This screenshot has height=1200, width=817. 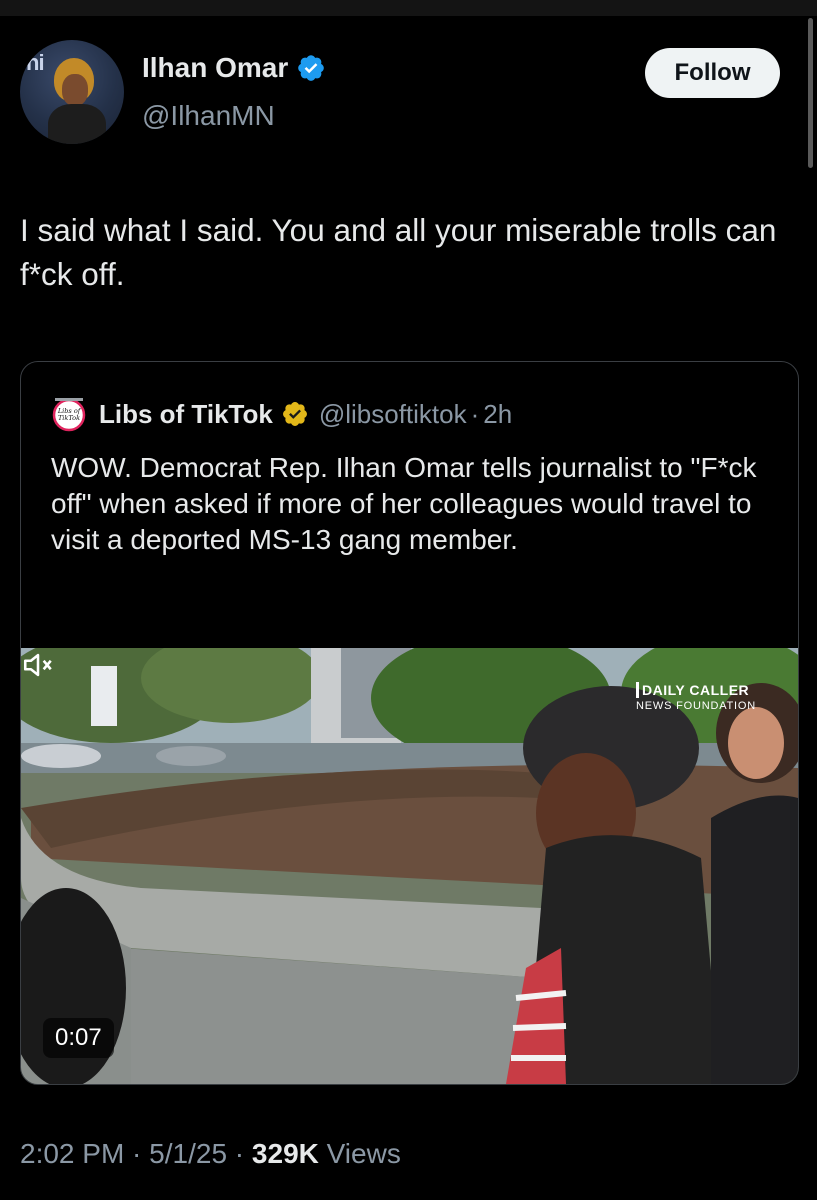 What do you see at coordinates (410, 95) in the screenshot?
I see `tweet-header: ni Ilhan Omar @IlhanMN Follow` at bounding box center [410, 95].